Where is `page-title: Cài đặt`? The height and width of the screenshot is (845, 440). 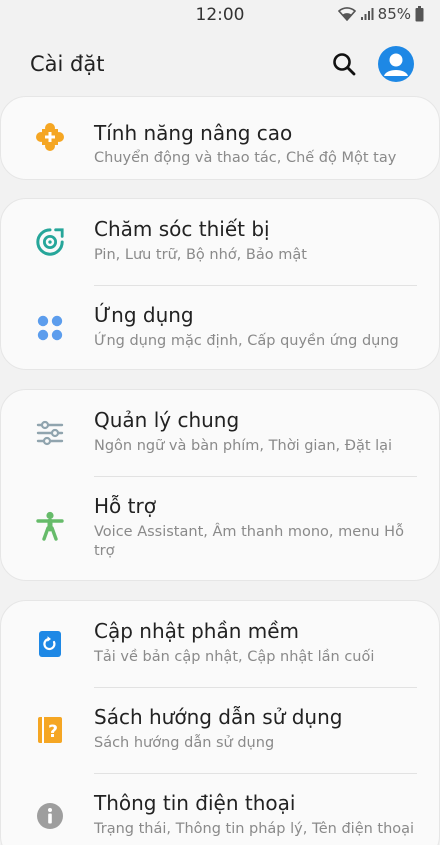 page-title: Cài đặt is located at coordinates (67, 64).